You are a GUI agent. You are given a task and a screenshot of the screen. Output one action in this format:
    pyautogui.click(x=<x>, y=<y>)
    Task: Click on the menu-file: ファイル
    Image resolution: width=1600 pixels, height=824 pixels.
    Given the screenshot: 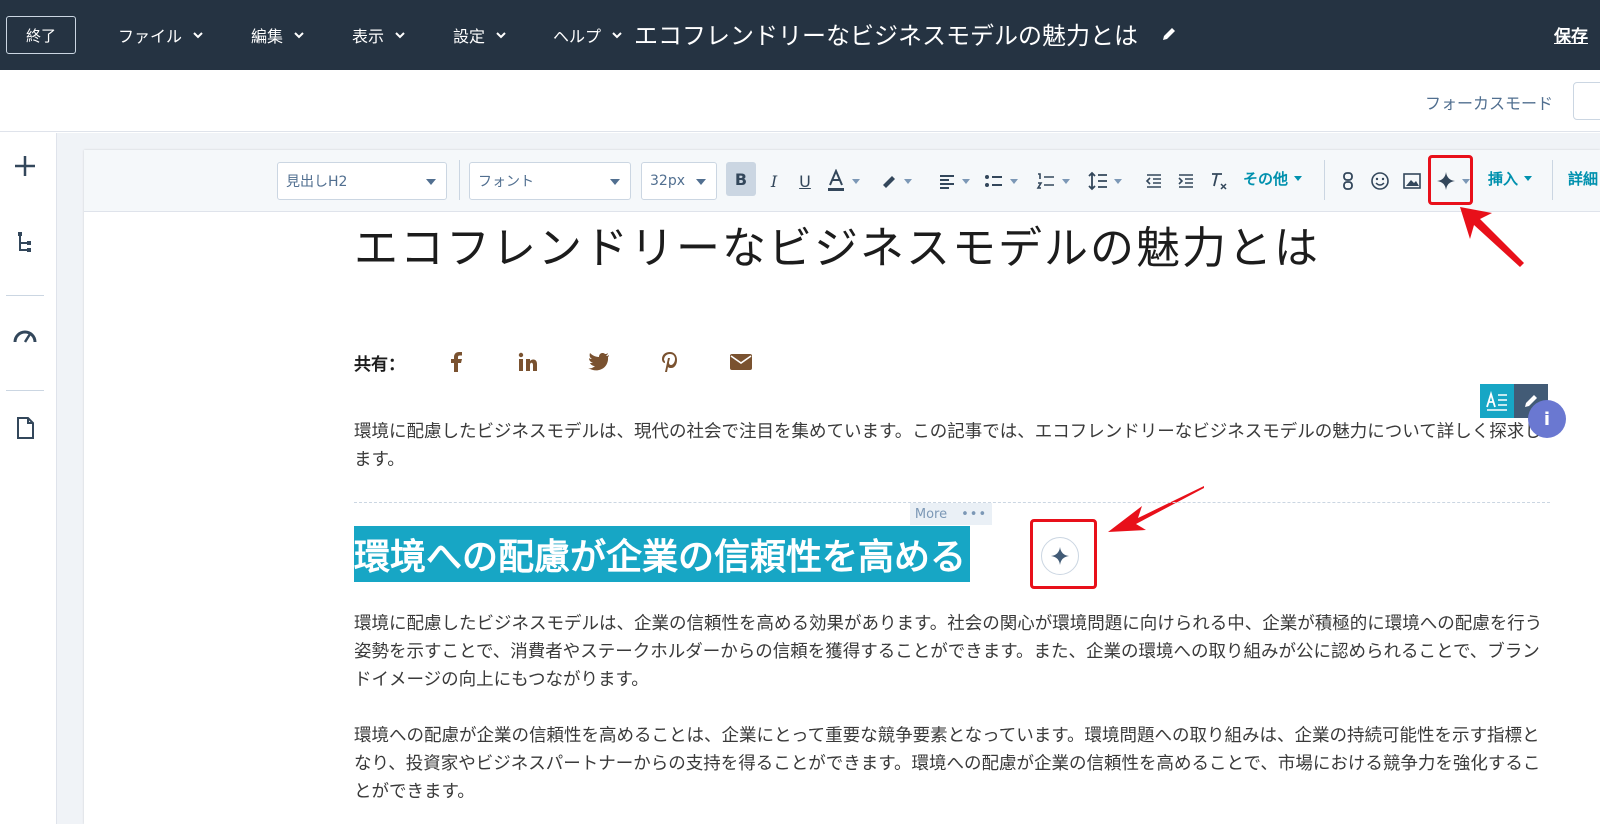 What is the action you would take?
    pyautogui.click(x=161, y=35)
    